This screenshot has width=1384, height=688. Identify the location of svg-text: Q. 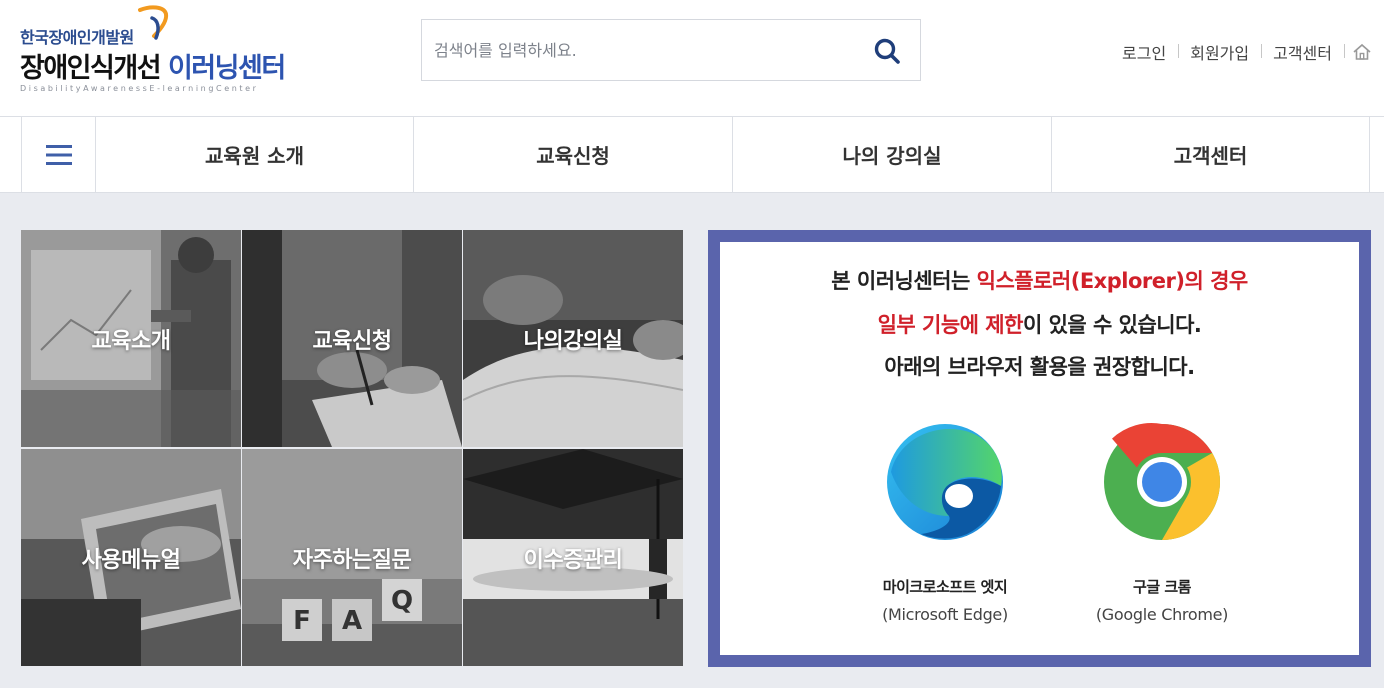
(402, 601).